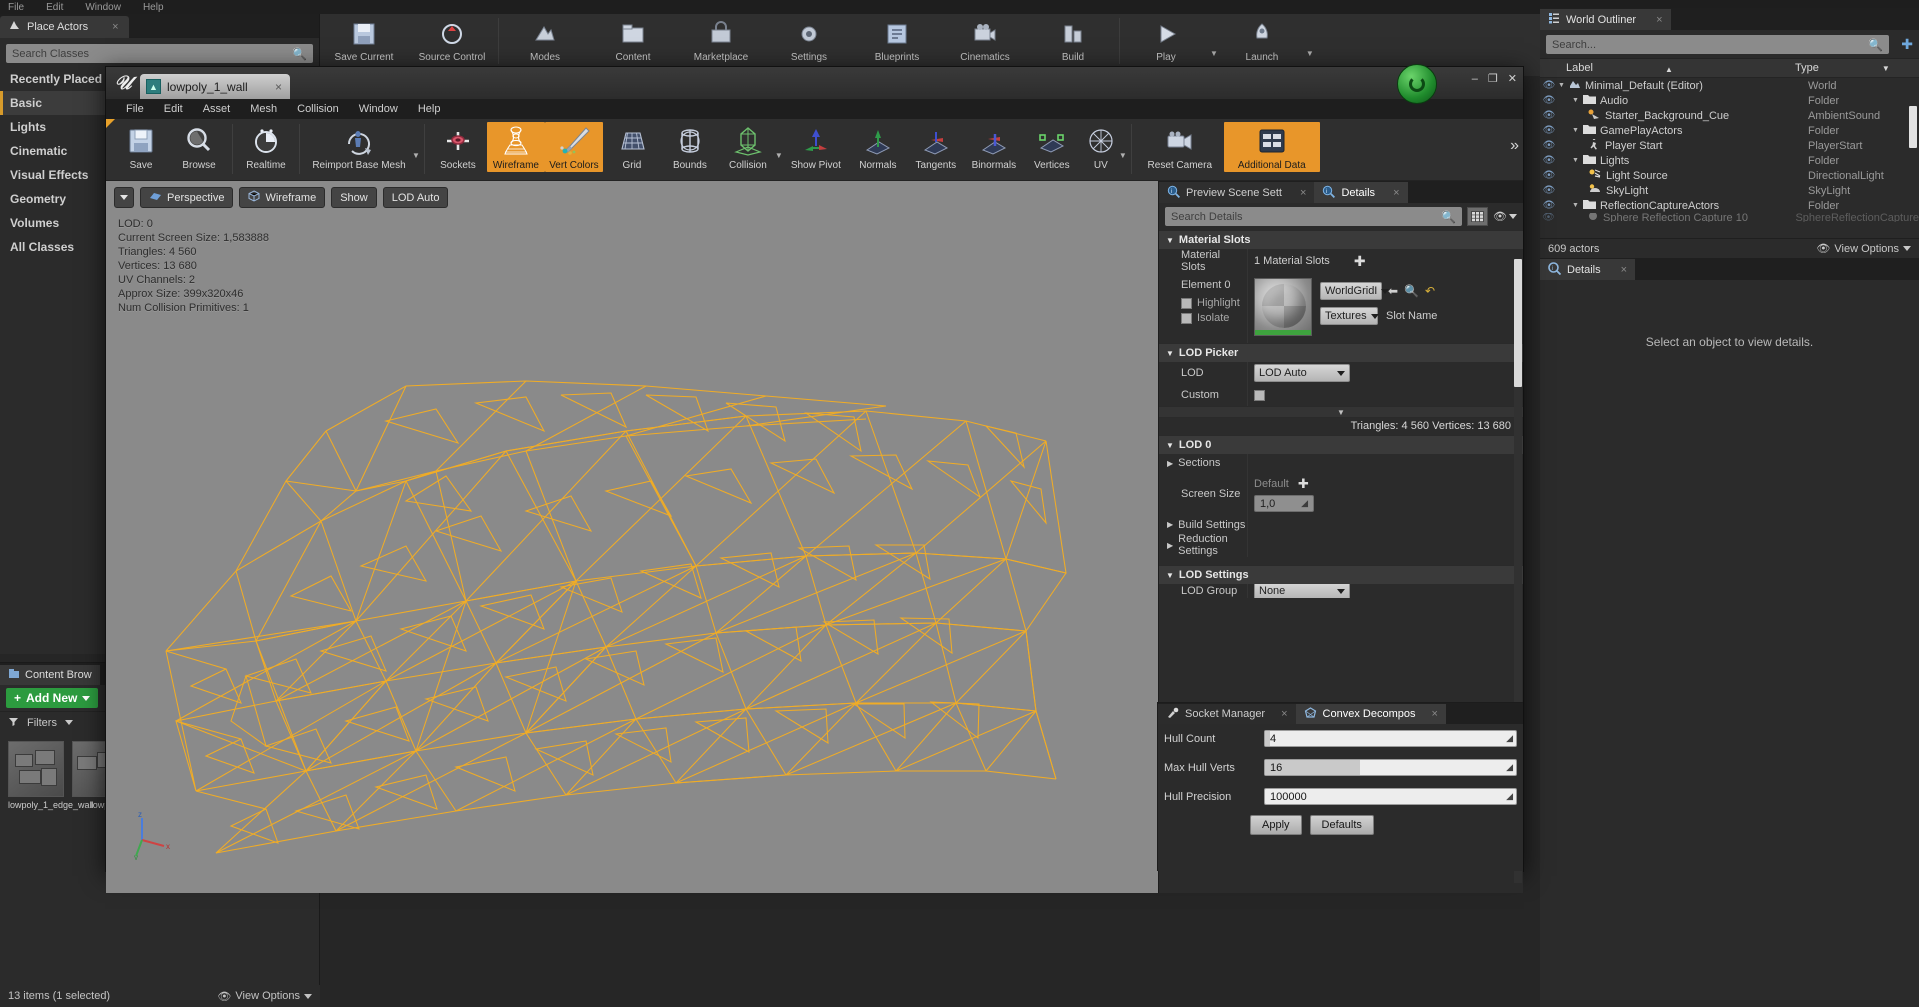 The width and height of the screenshot is (1919, 1007). I want to click on search-details-input: Search Details 🔍, so click(1314, 216).